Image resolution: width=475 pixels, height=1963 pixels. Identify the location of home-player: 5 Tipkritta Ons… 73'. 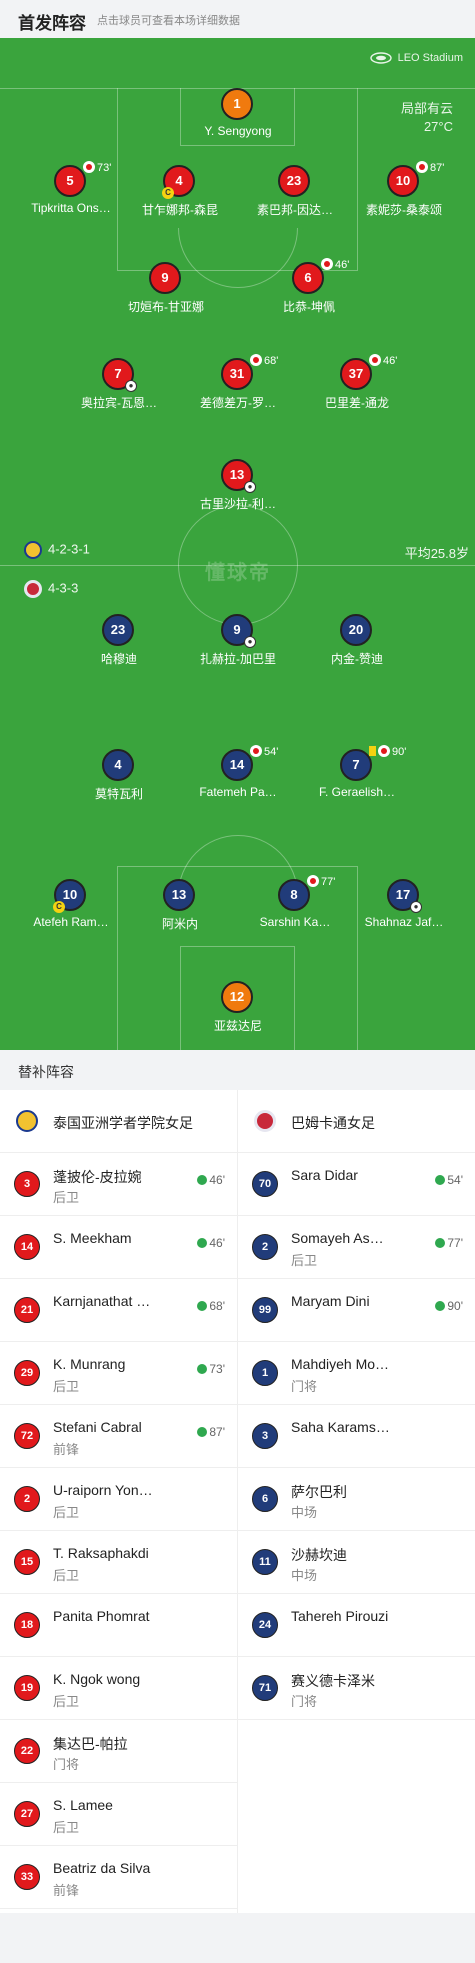
(71, 193).